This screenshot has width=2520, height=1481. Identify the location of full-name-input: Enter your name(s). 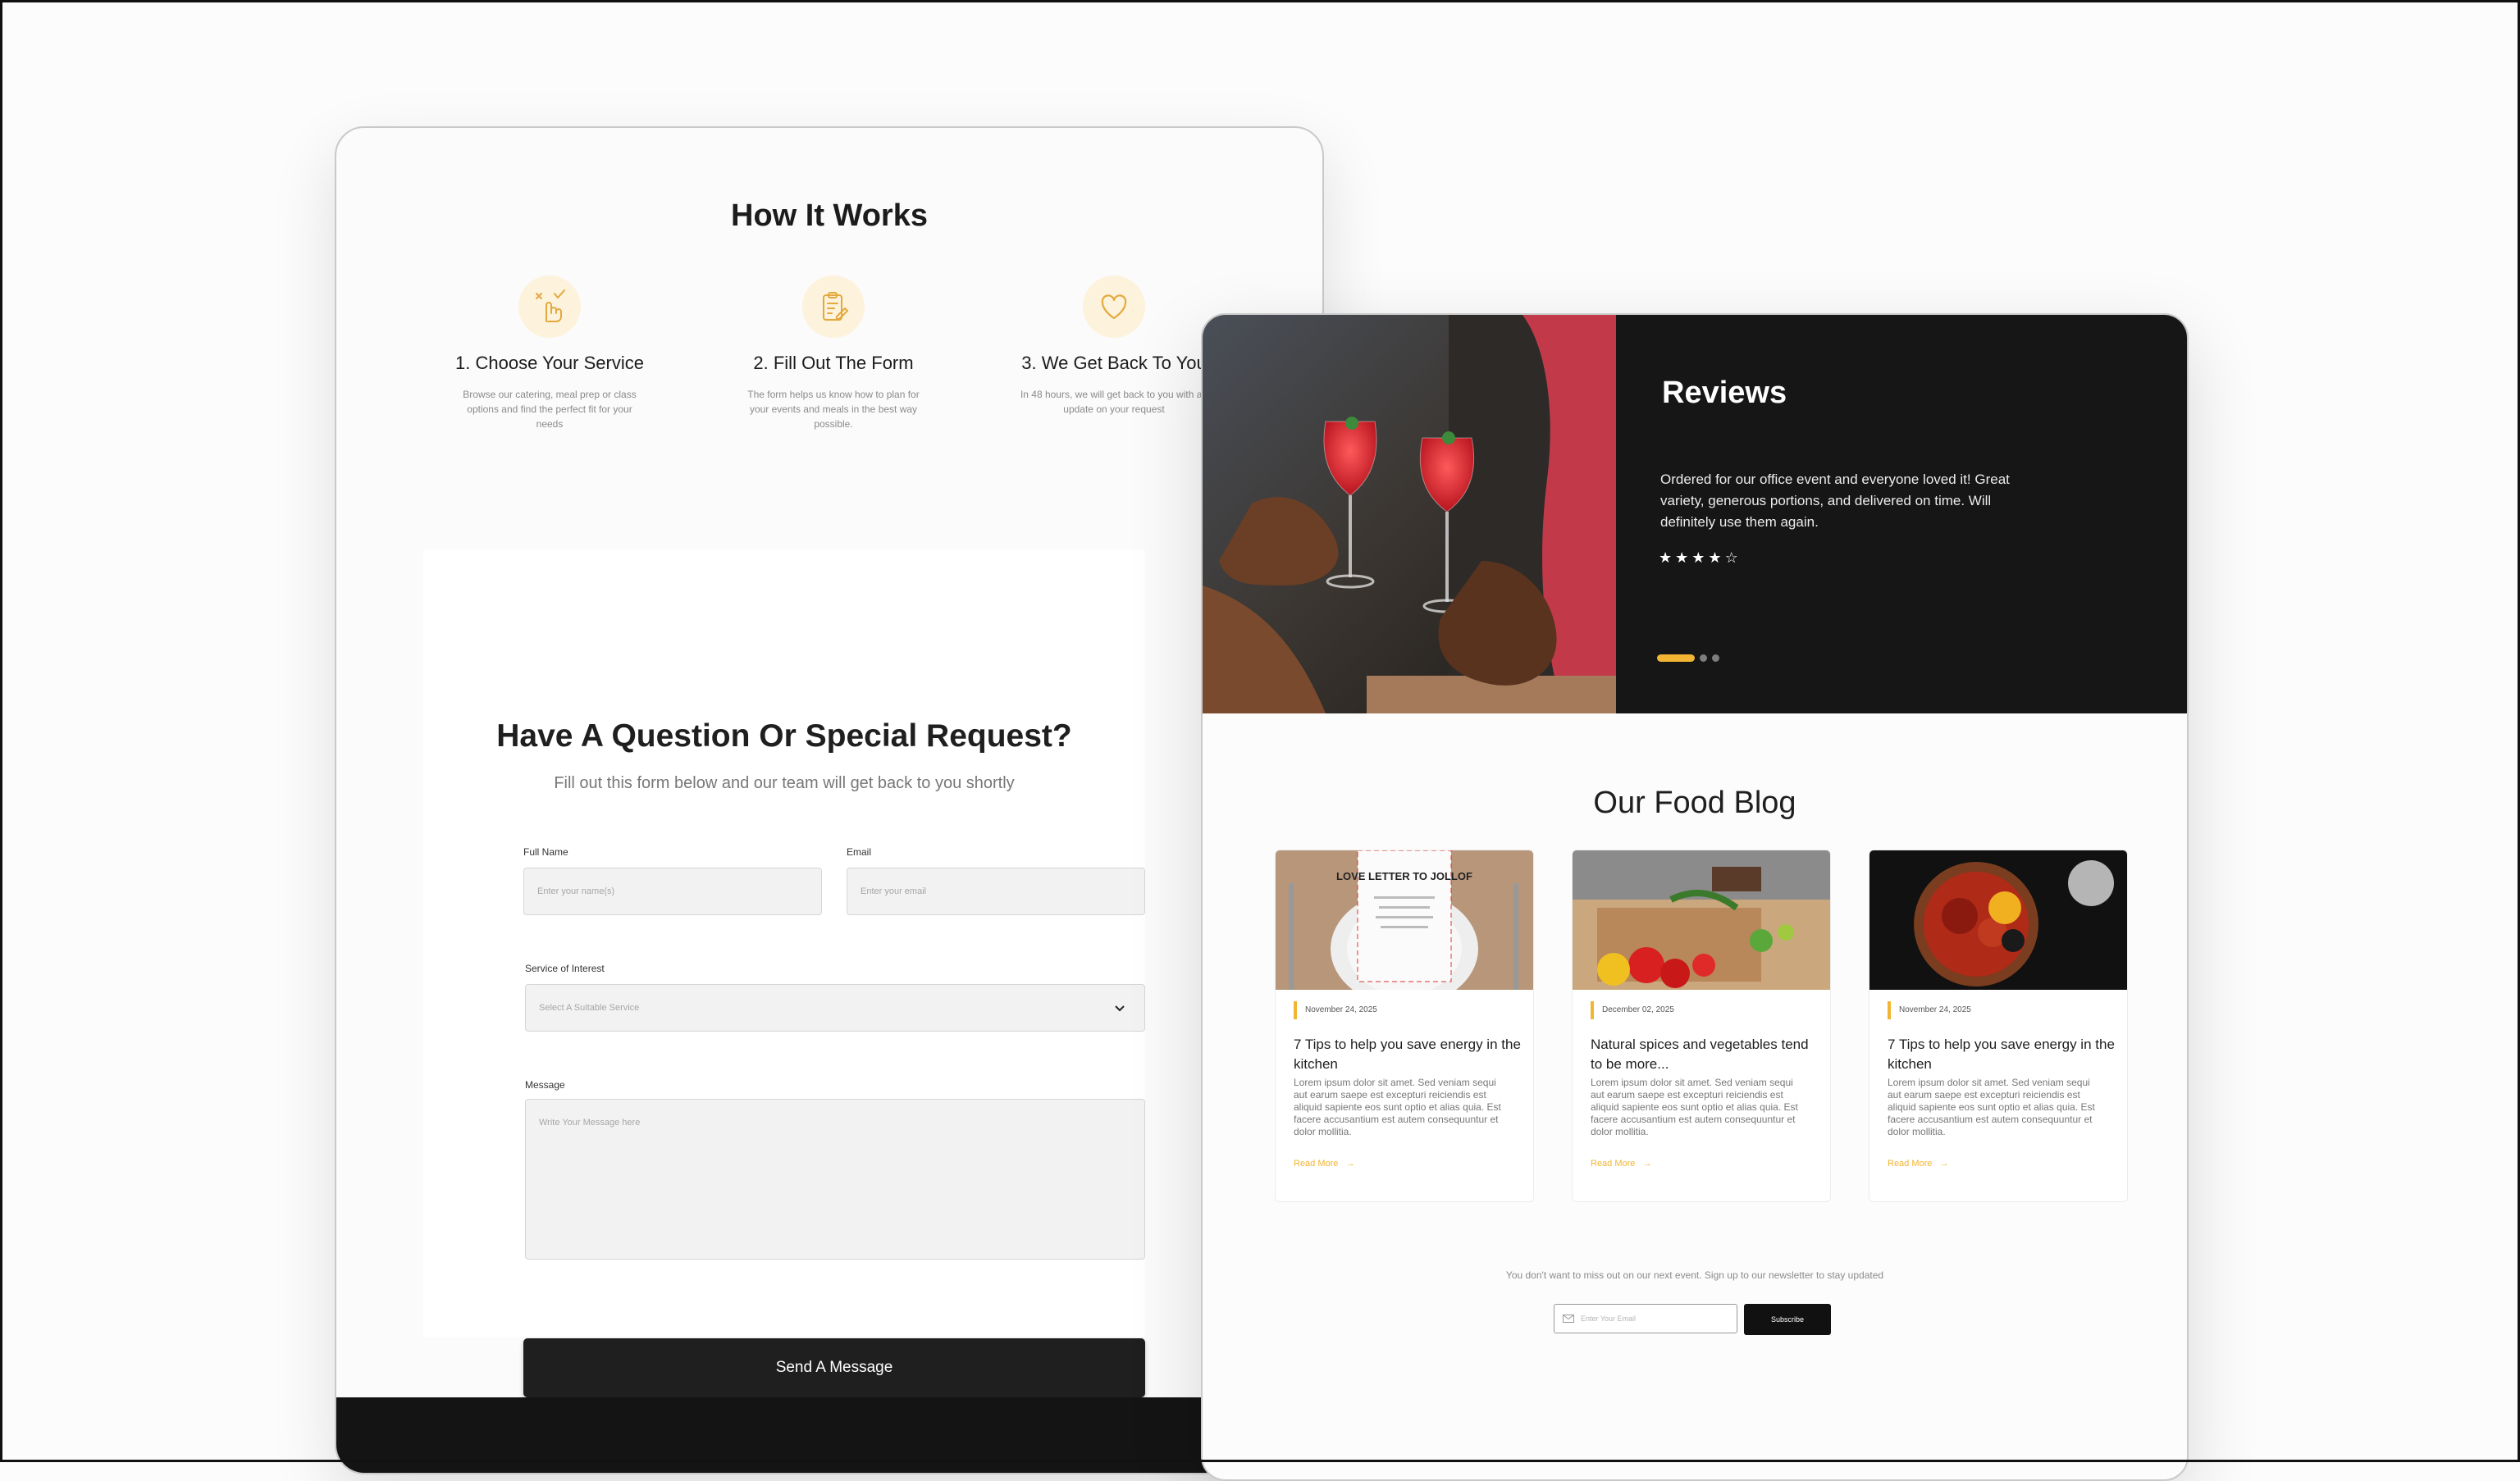
(672, 891).